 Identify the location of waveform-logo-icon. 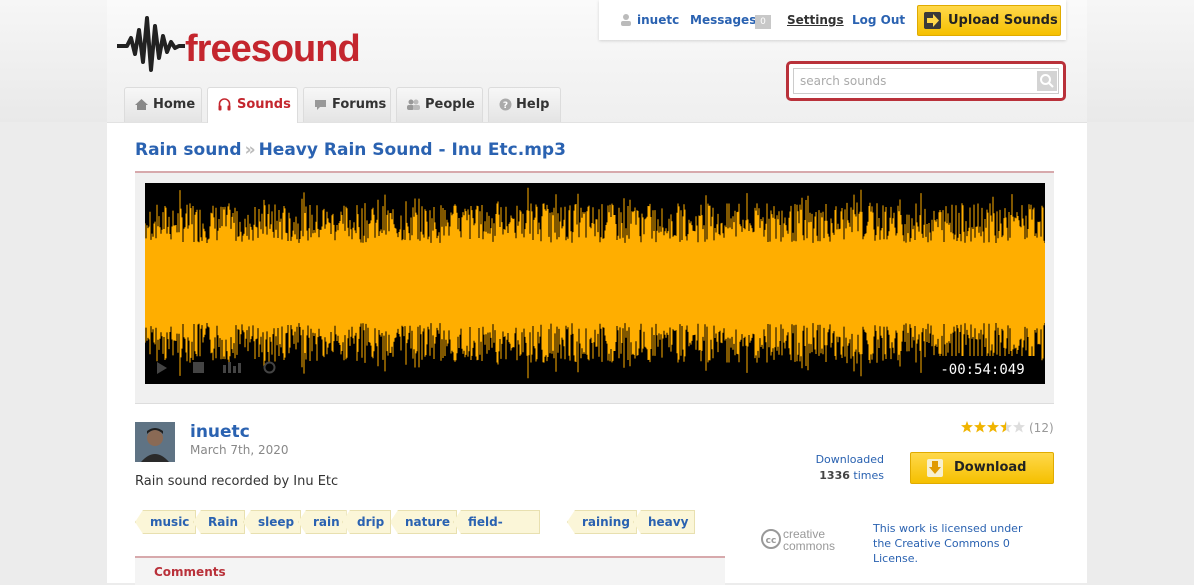
(151, 44).